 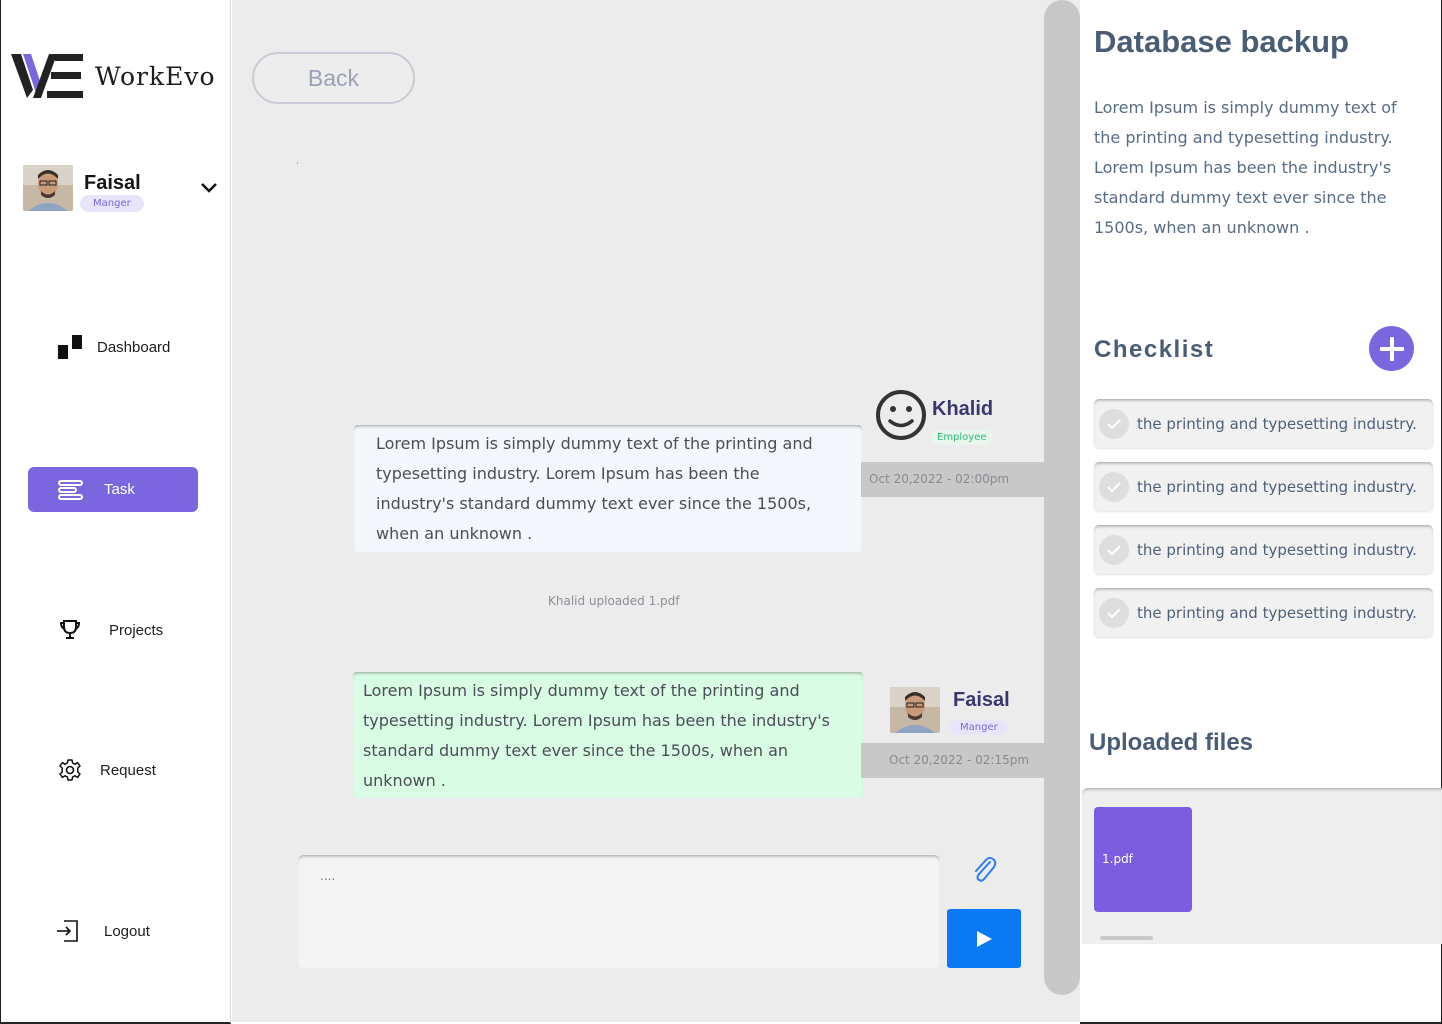 What do you see at coordinates (47, 76) in the screenshot?
I see `workevo-logo-mark` at bounding box center [47, 76].